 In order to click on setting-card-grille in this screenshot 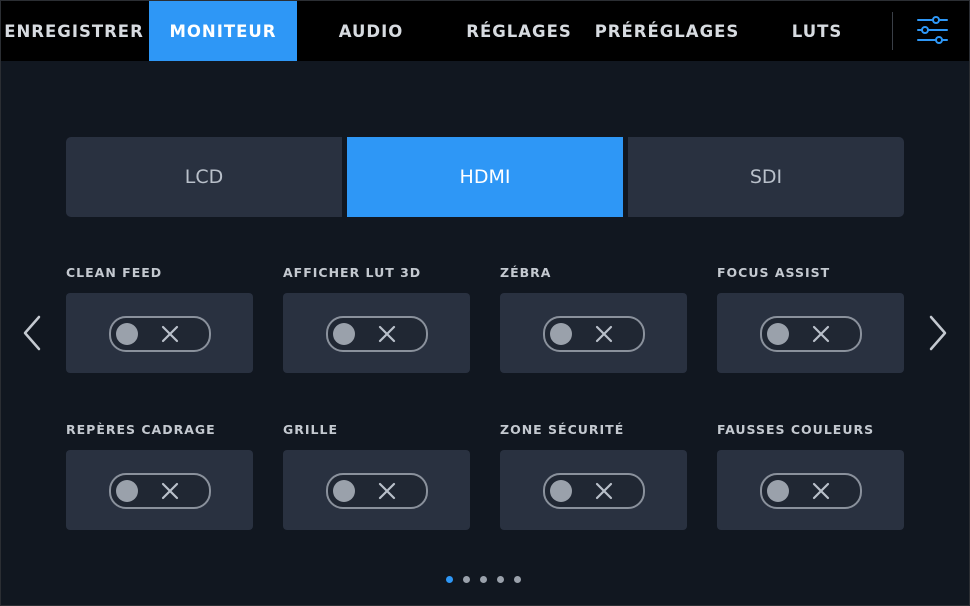, I will do `click(376, 490)`.